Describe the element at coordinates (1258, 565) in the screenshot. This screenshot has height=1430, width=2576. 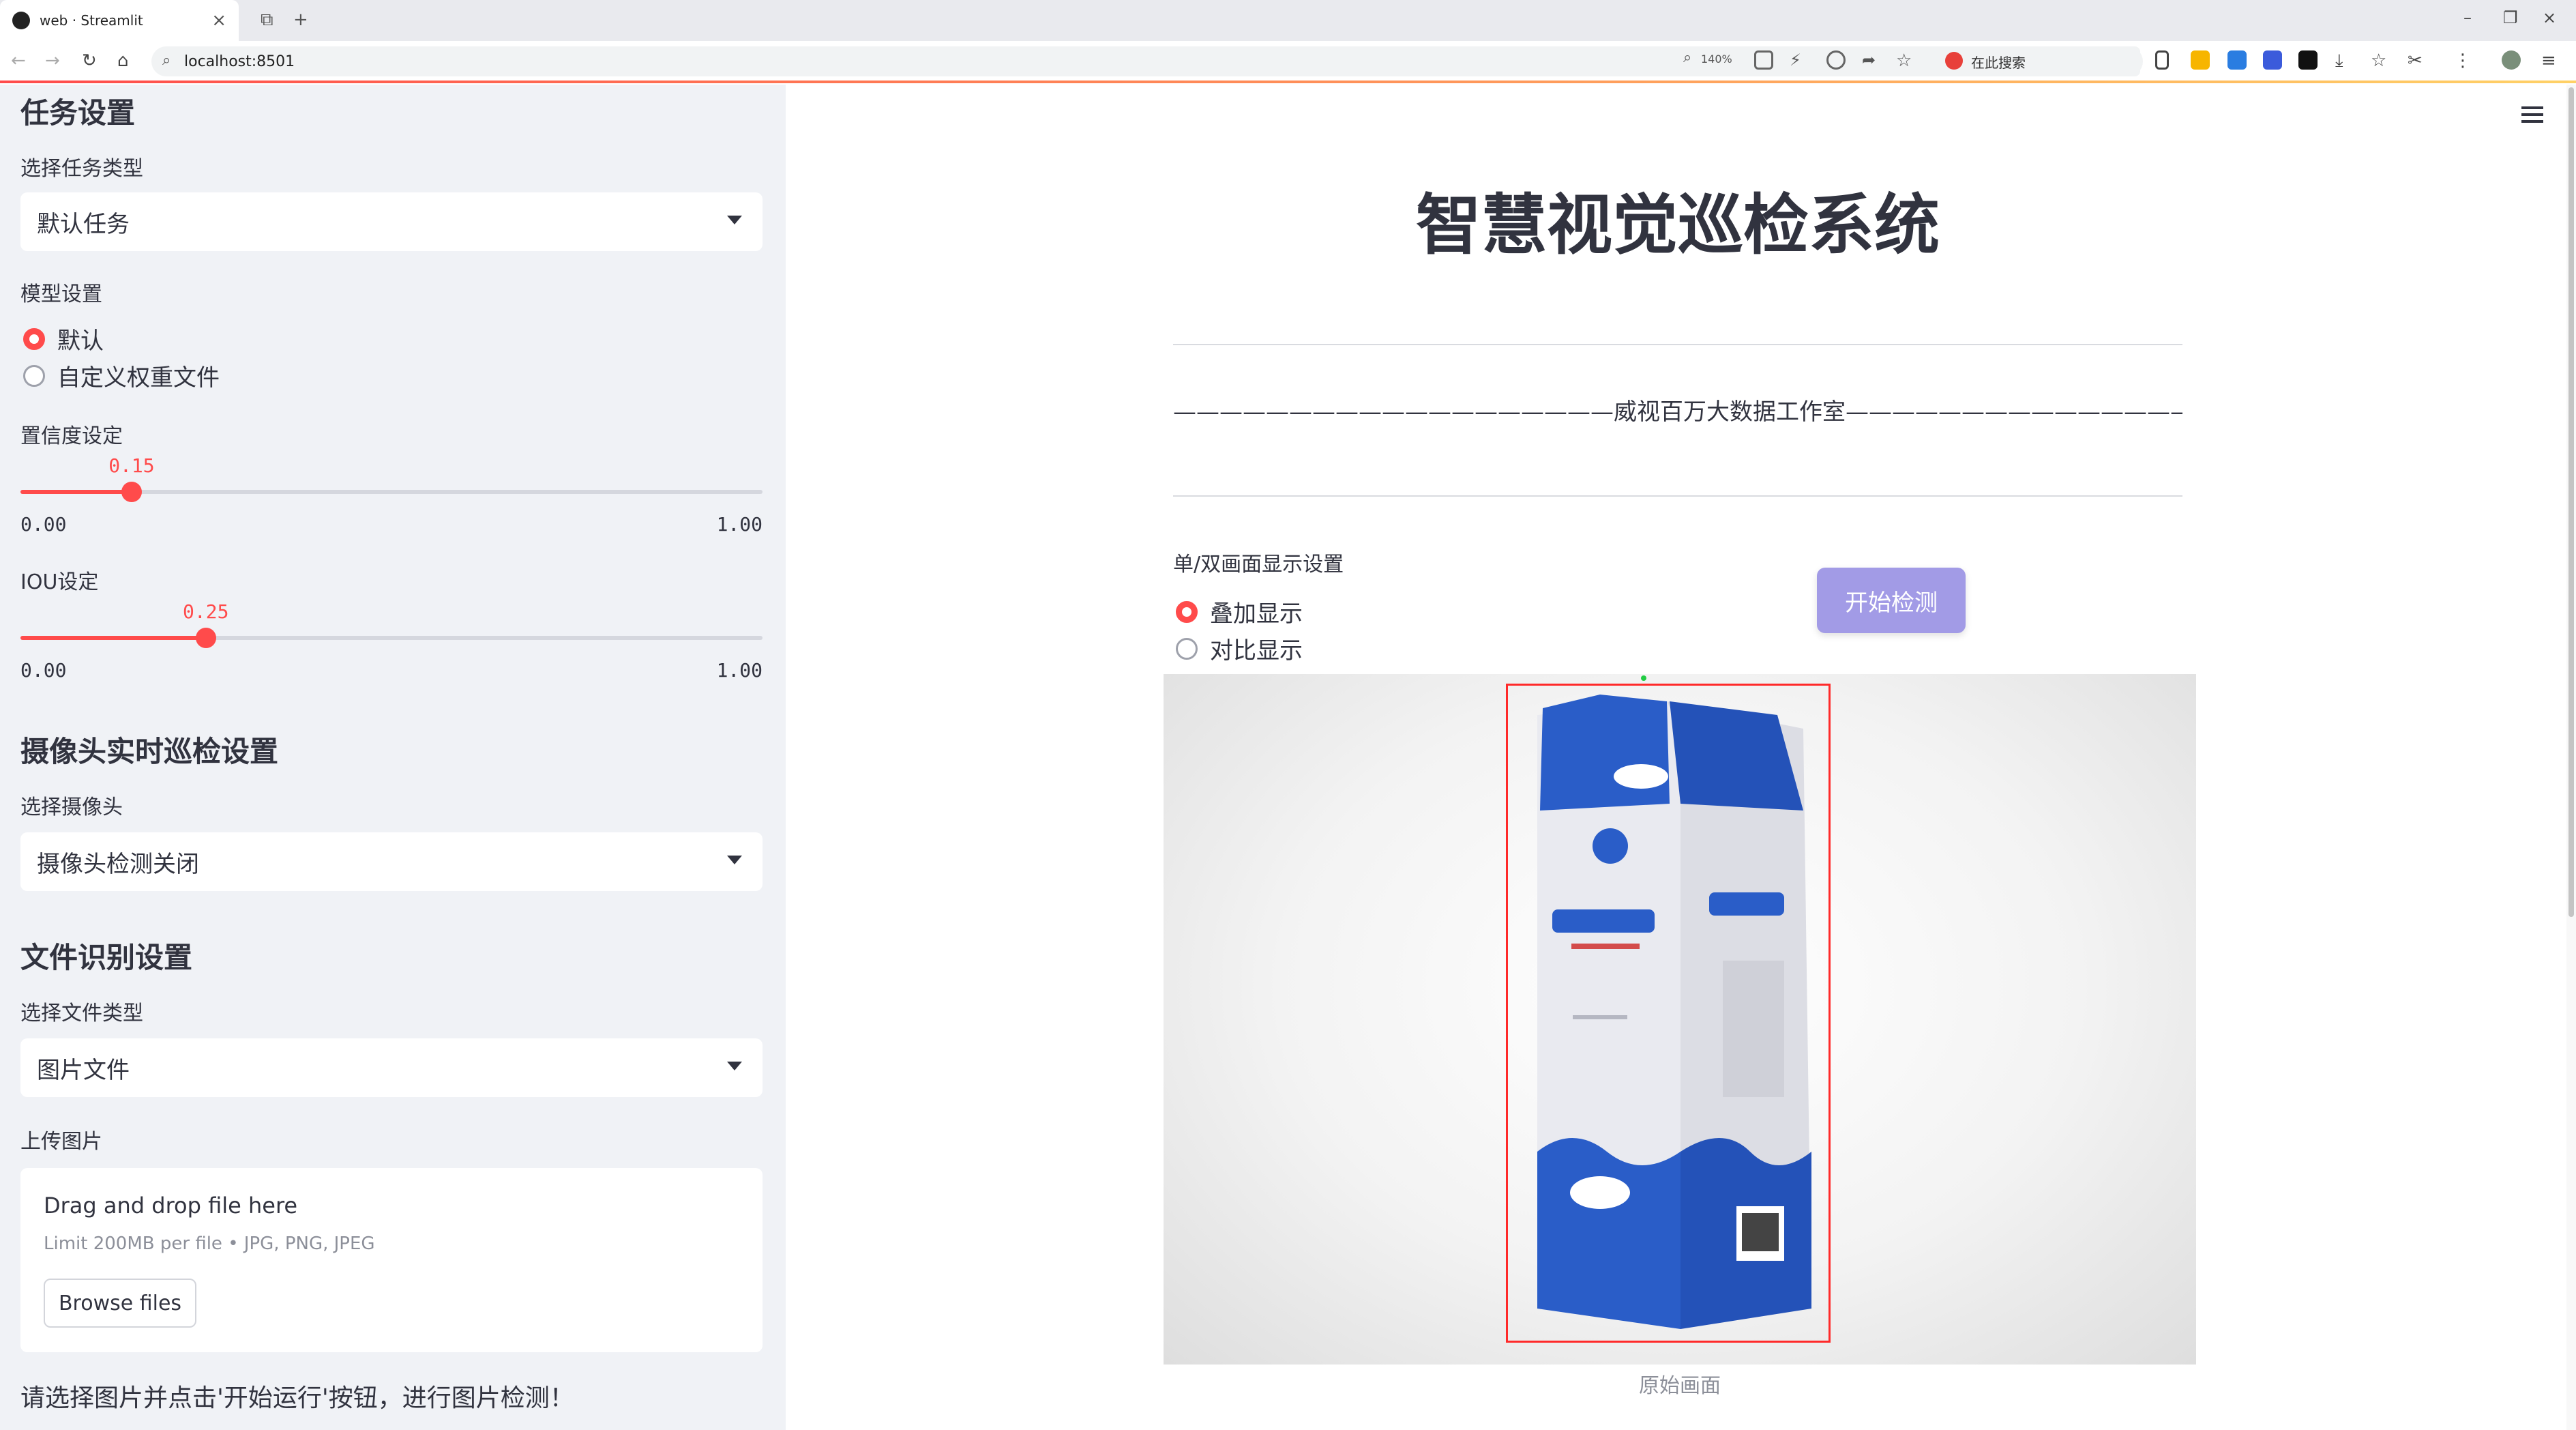
I see `display-mode-label: 单/双画面显示设置` at that location.